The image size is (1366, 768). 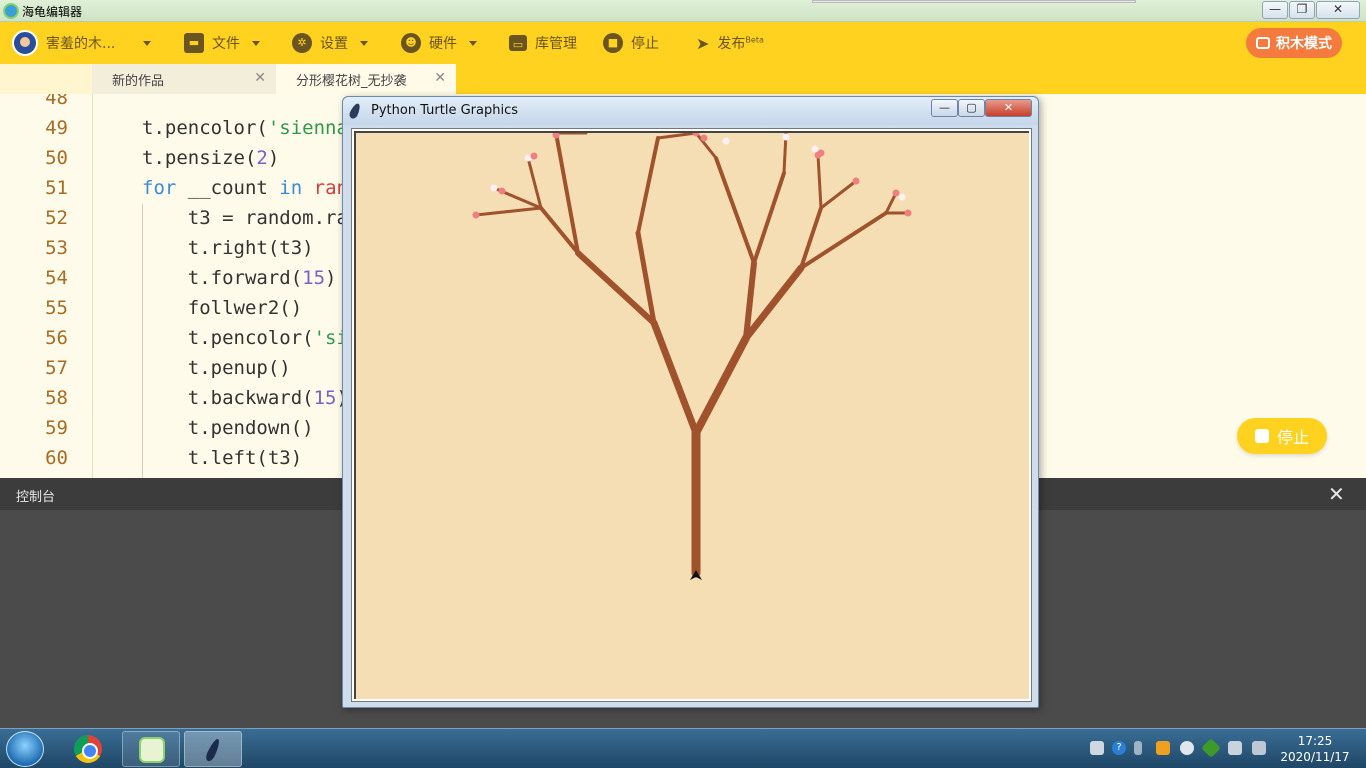 What do you see at coordinates (56, 398) in the screenshot?
I see `line-number: 58` at bounding box center [56, 398].